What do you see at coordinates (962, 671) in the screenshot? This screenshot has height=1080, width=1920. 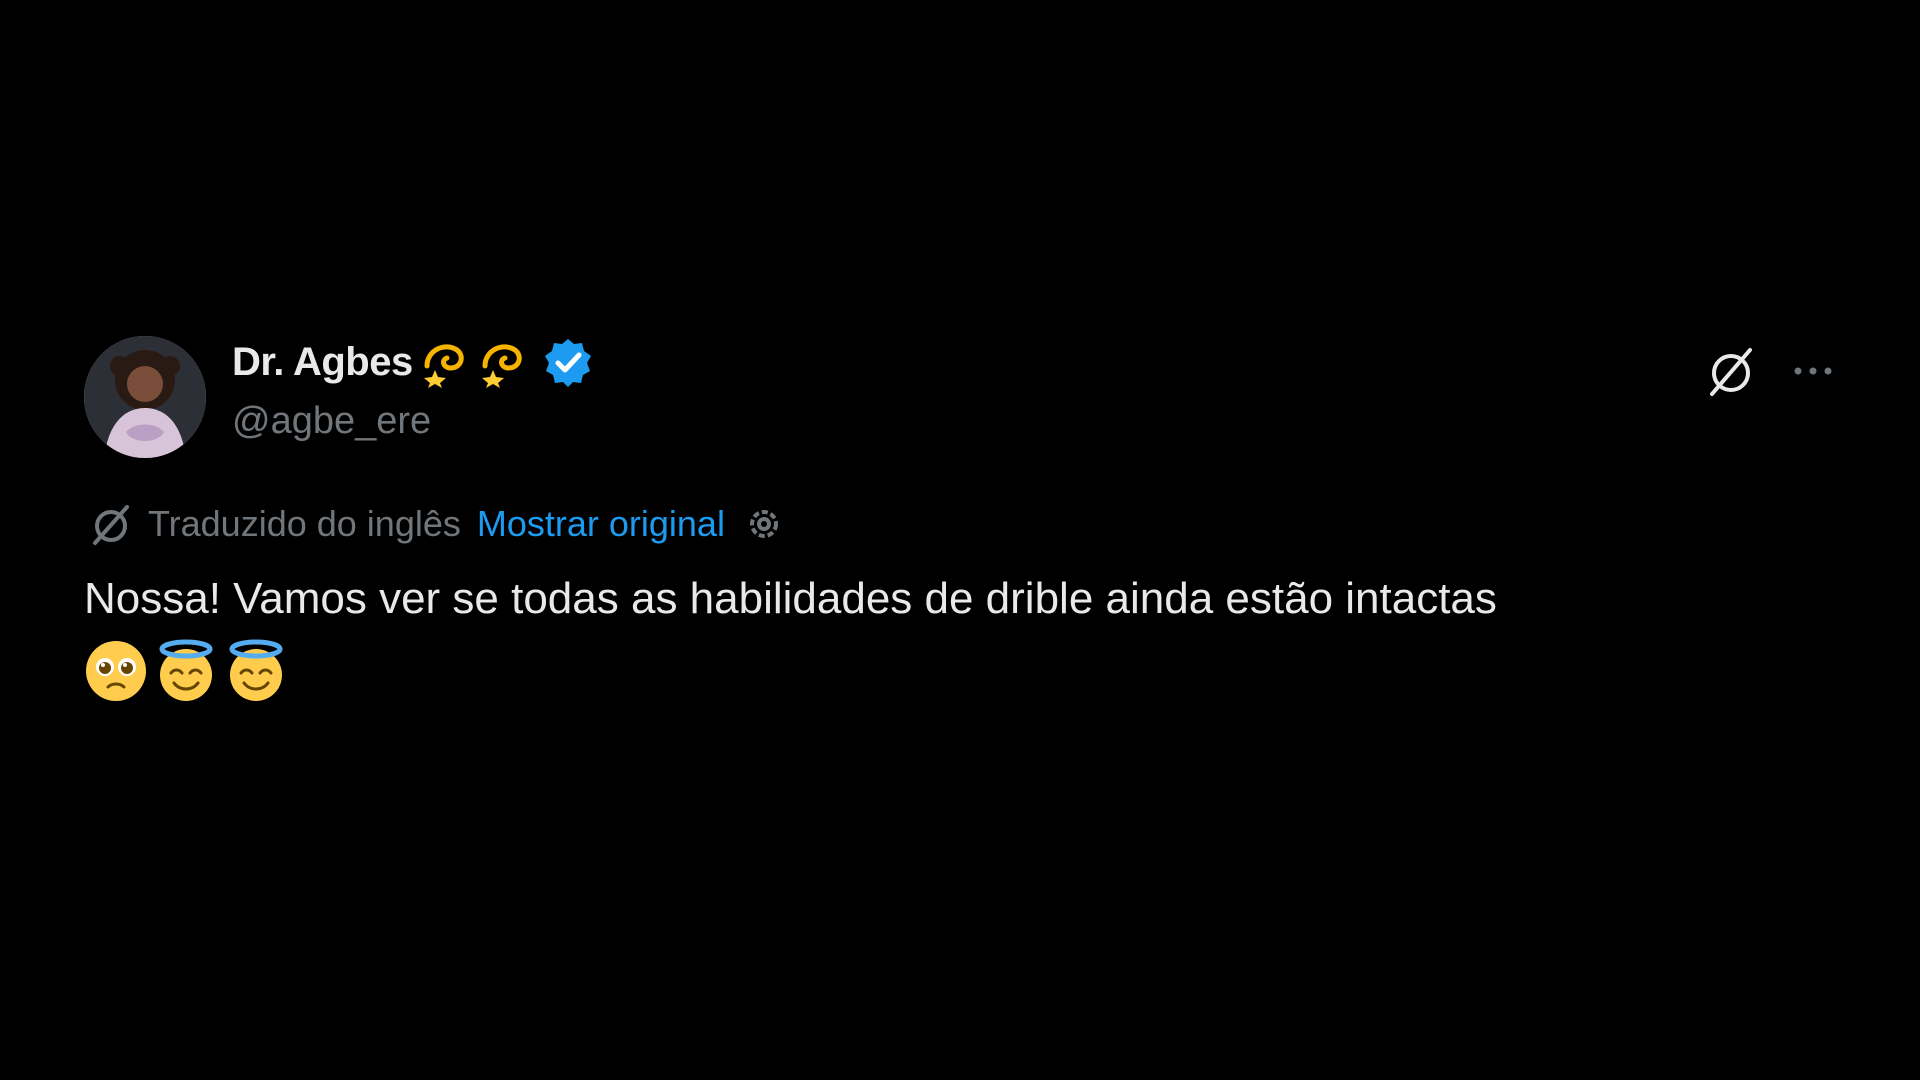 I see `tweet-emojis` at bounding box center [962, 671].